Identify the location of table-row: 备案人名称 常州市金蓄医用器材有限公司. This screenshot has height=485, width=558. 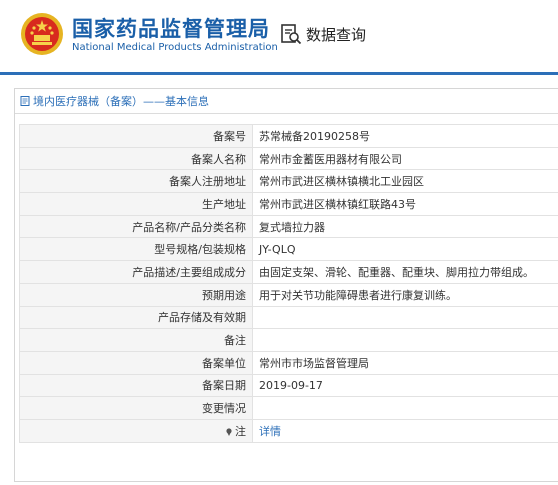
(288, 158).